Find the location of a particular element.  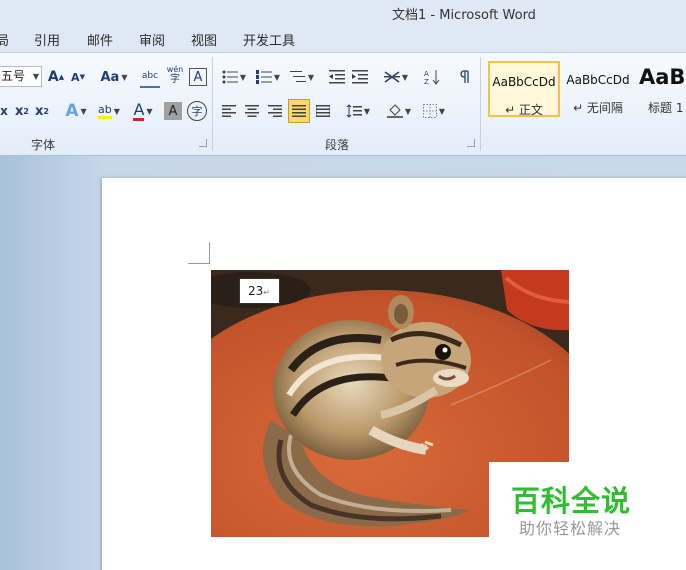

tab-layout: 局 is located at coordinates (4, 39).